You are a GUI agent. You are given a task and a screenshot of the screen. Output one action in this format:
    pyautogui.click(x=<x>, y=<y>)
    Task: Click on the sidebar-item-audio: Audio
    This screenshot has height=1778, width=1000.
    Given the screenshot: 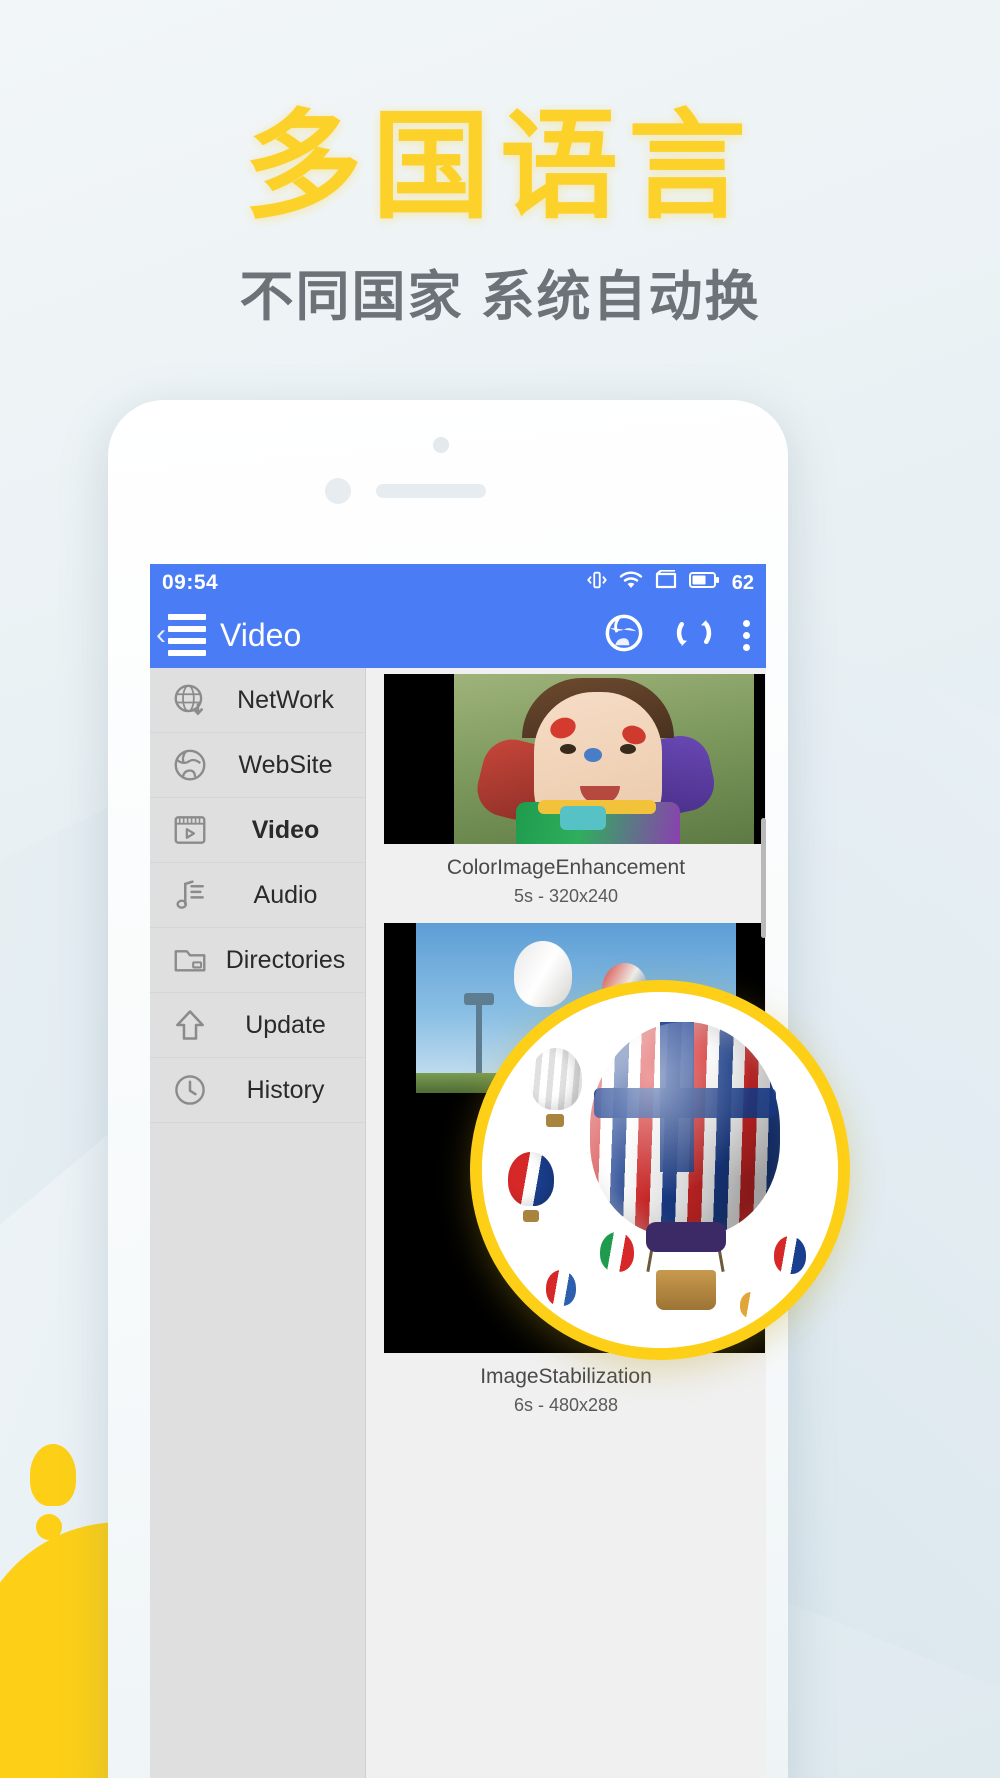 What is the action you would take?
    pyautogui.click(x=257, y=895)
    